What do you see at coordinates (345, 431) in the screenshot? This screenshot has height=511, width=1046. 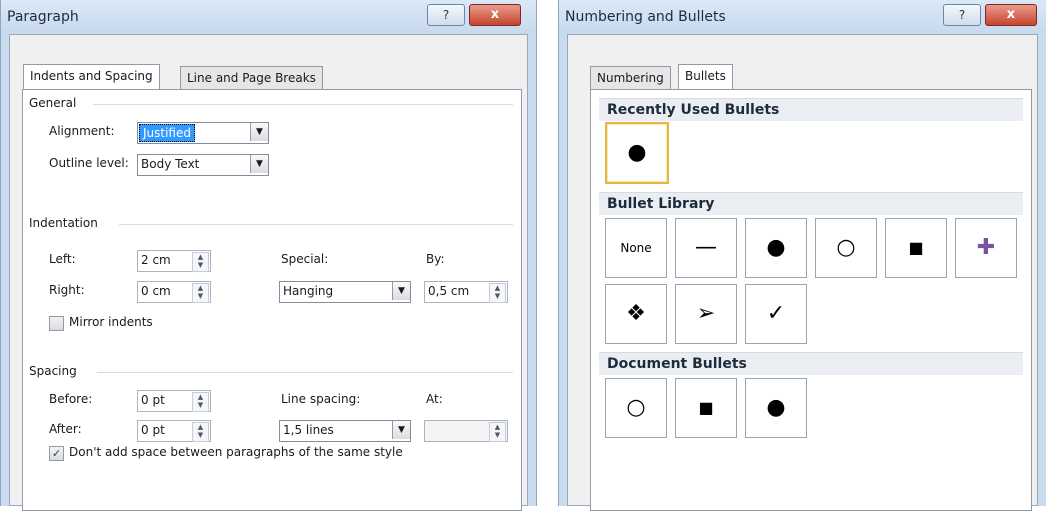 I see `line-spacing-select: 1,5 lines ▼` at bounding box center [345, 431].